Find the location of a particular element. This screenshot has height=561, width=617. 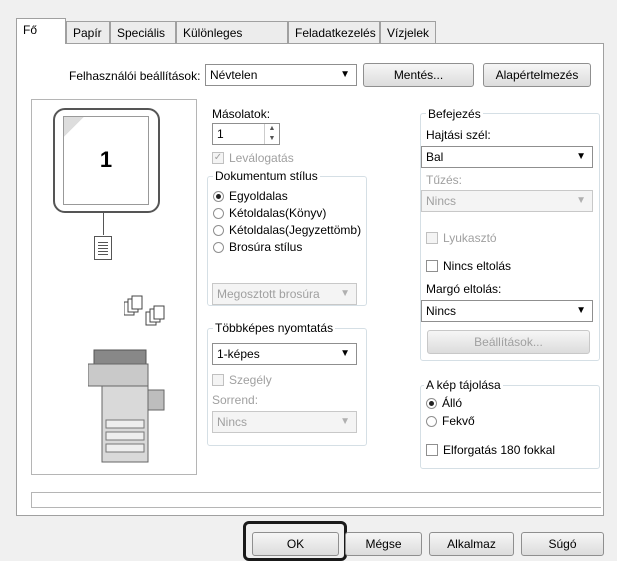

tab-label: Vízjelek is located at coordinates (408, 33).